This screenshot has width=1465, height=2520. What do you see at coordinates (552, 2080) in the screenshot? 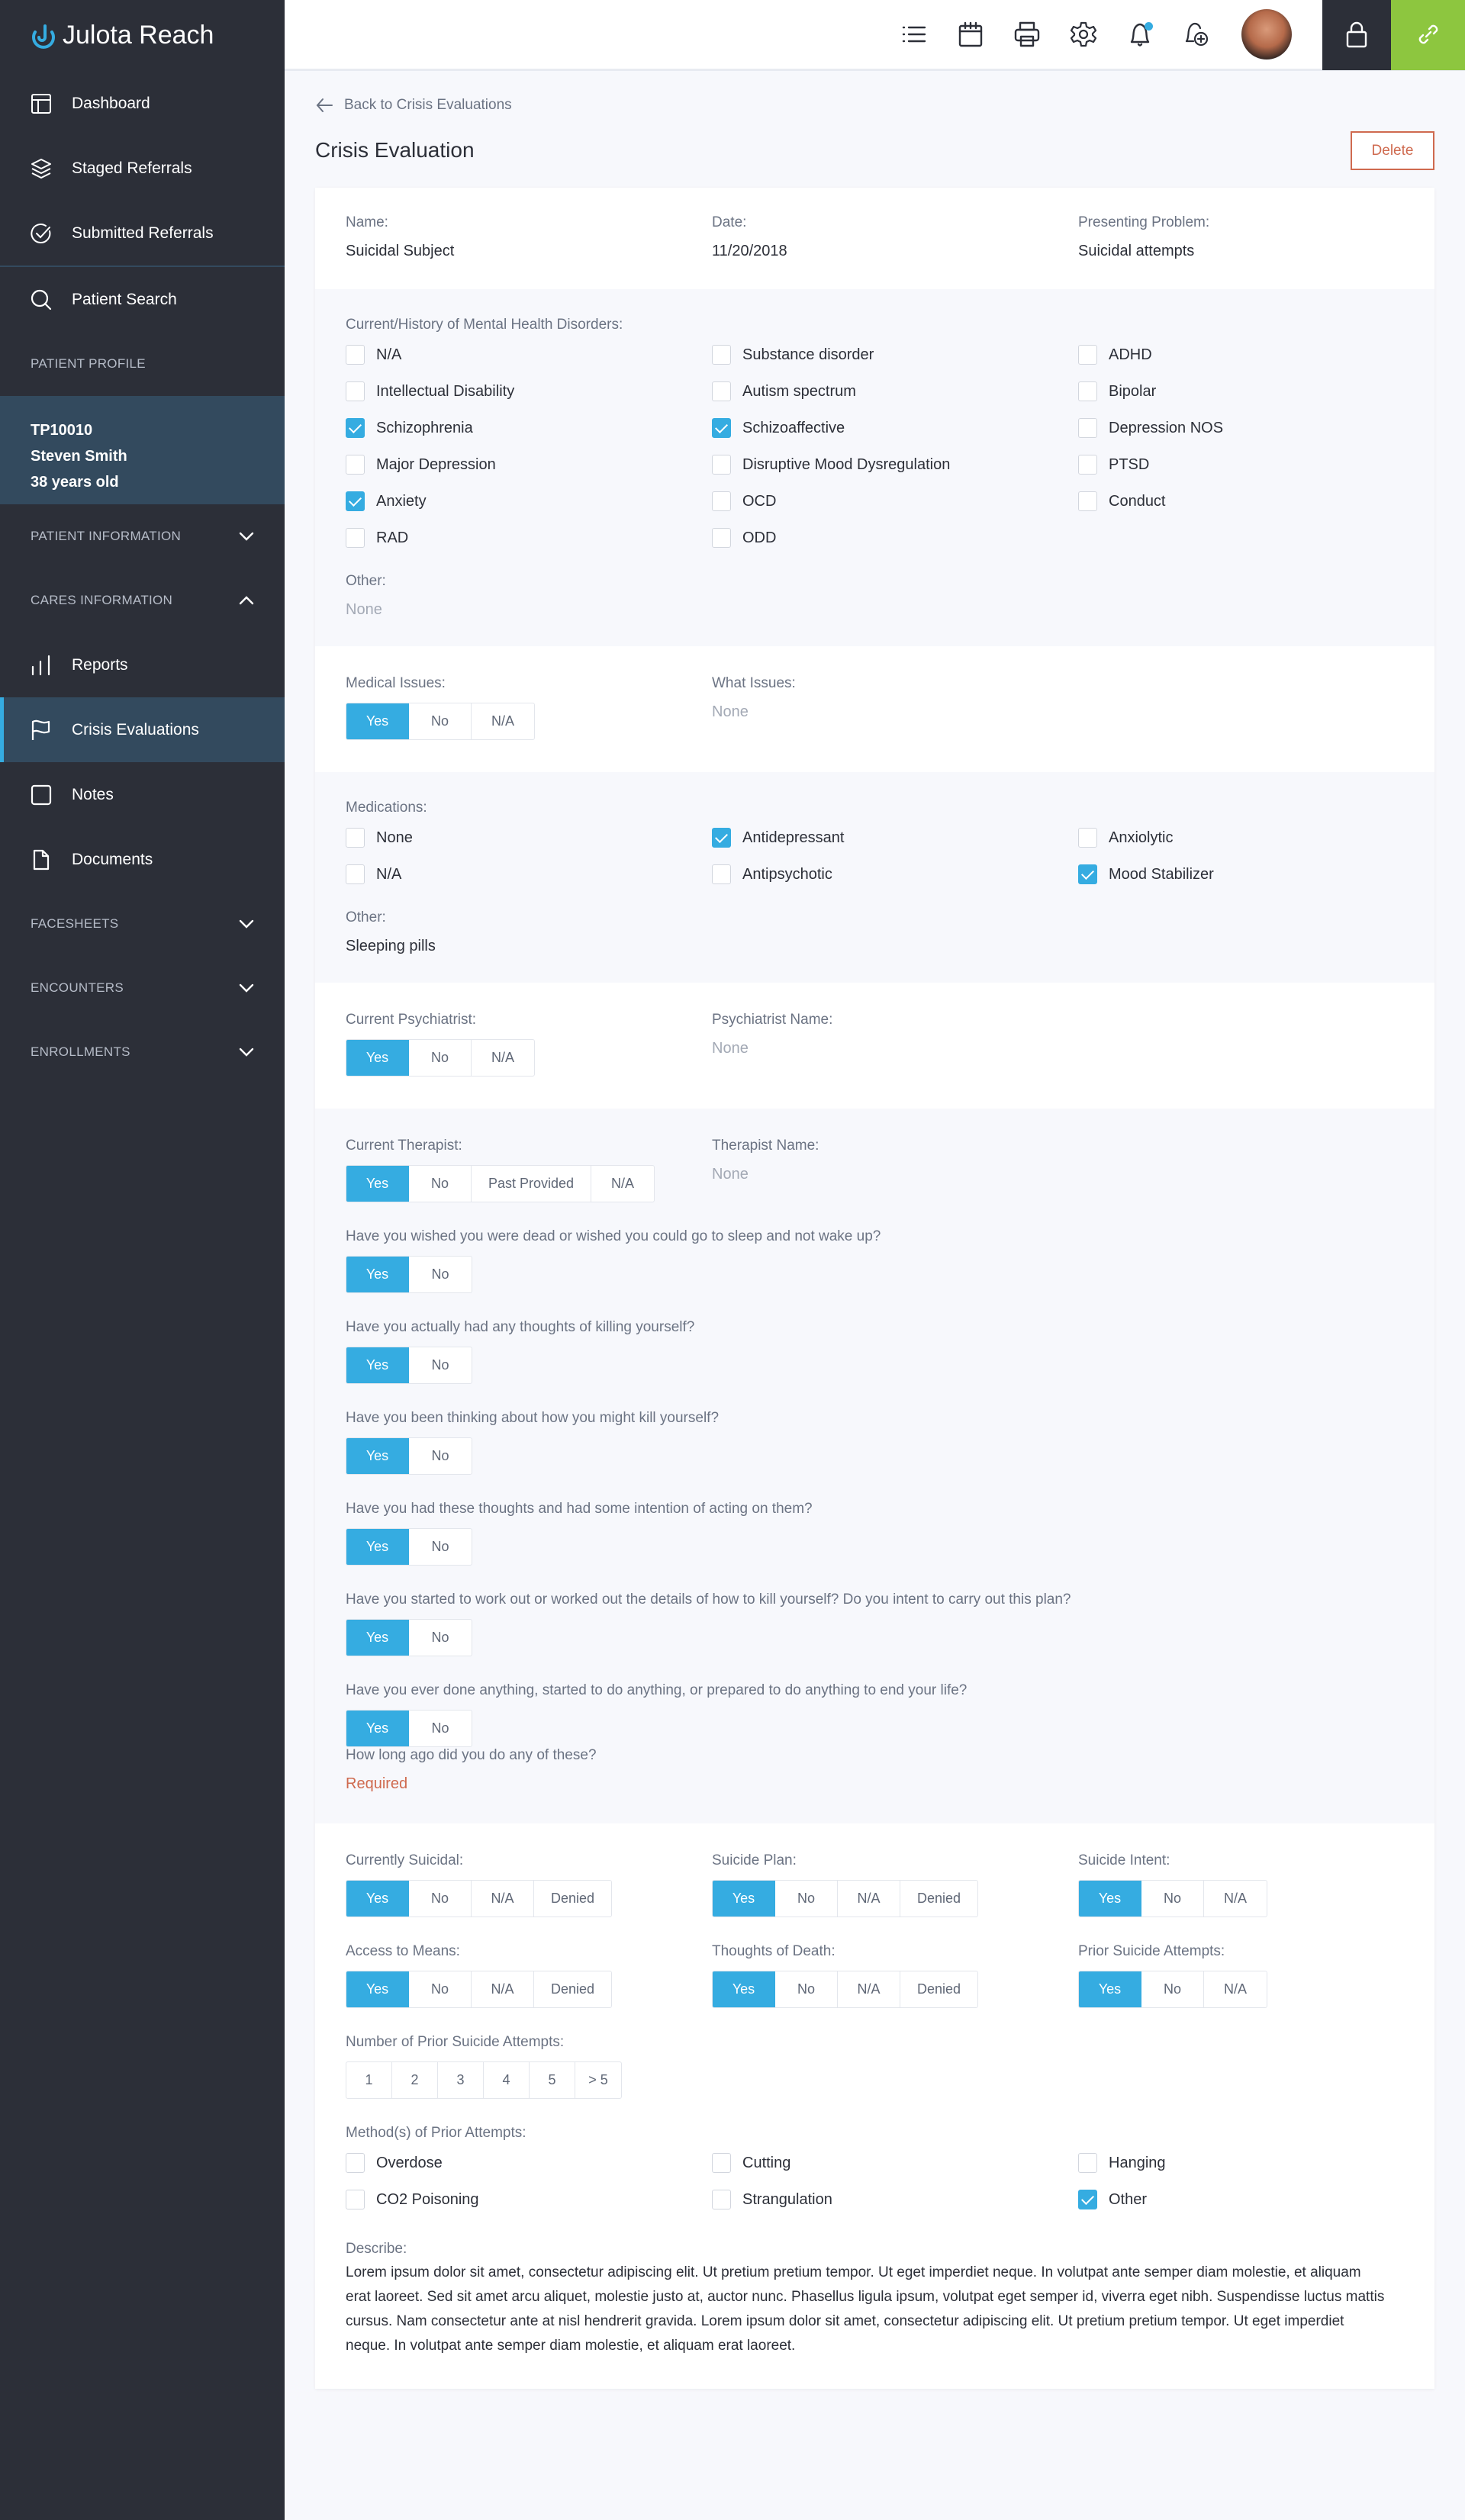
I see `option-5: 5` at bounding box center [552, 2080].